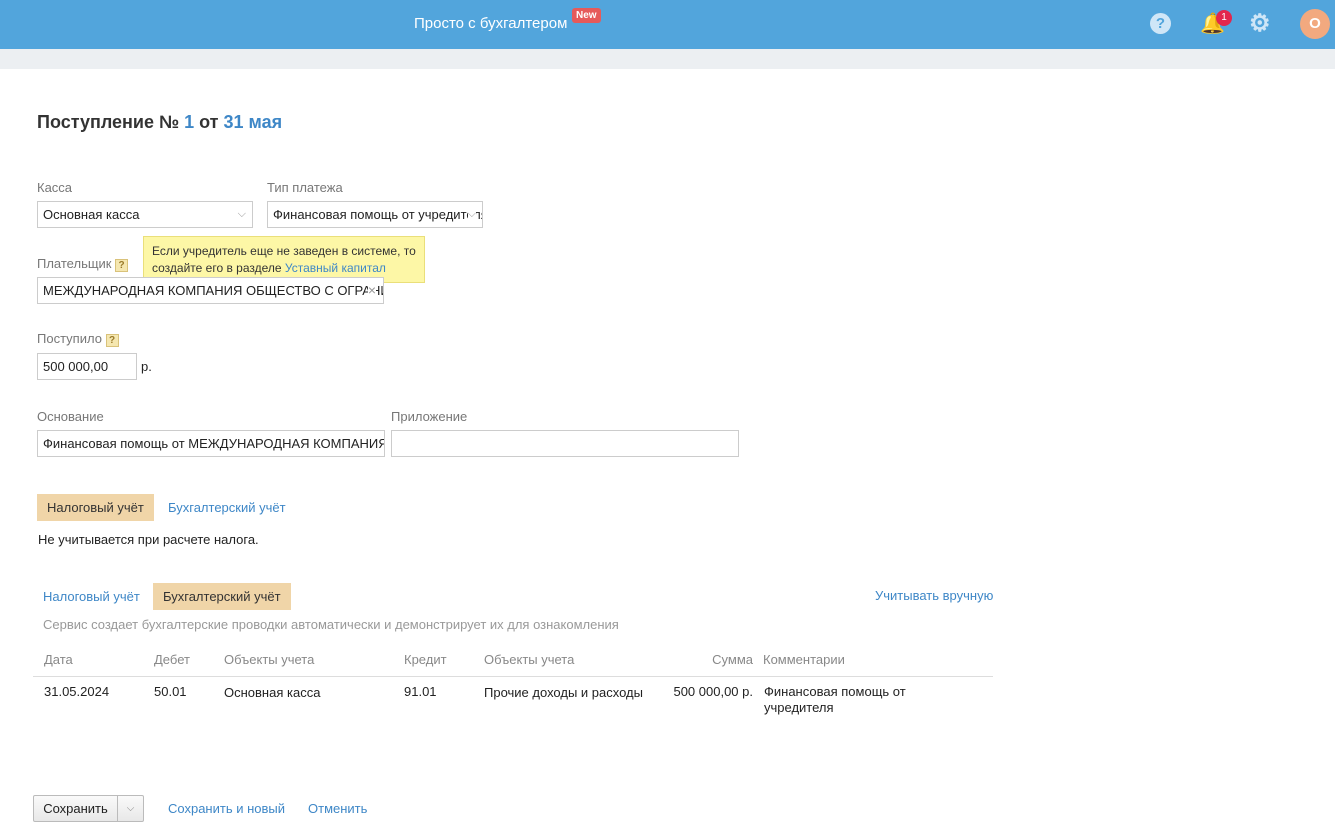  Describe the element at coordinates (148, 539) in the screenshot. I see `tax-note: Не учитывается при расчете налога.` at that location.